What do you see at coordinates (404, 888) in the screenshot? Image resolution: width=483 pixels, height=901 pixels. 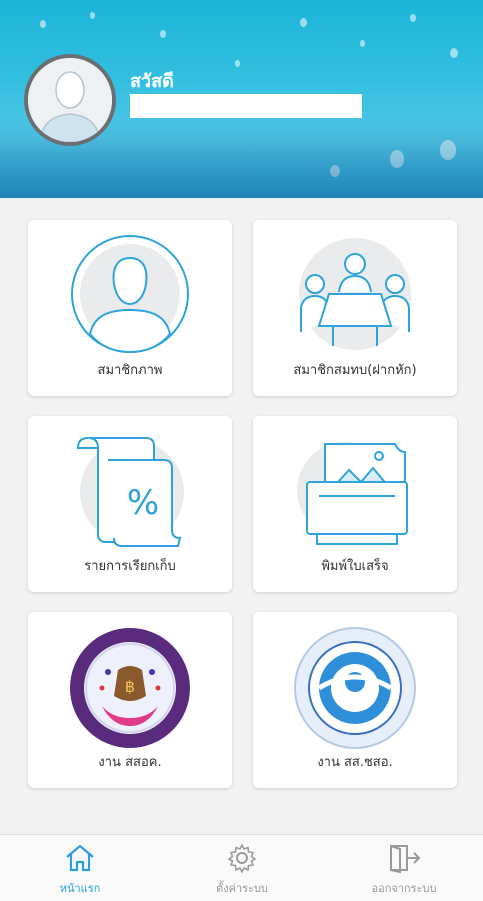 I see `nav-logout-label: ออกจากระบบ` at bounding box center [404, 888].